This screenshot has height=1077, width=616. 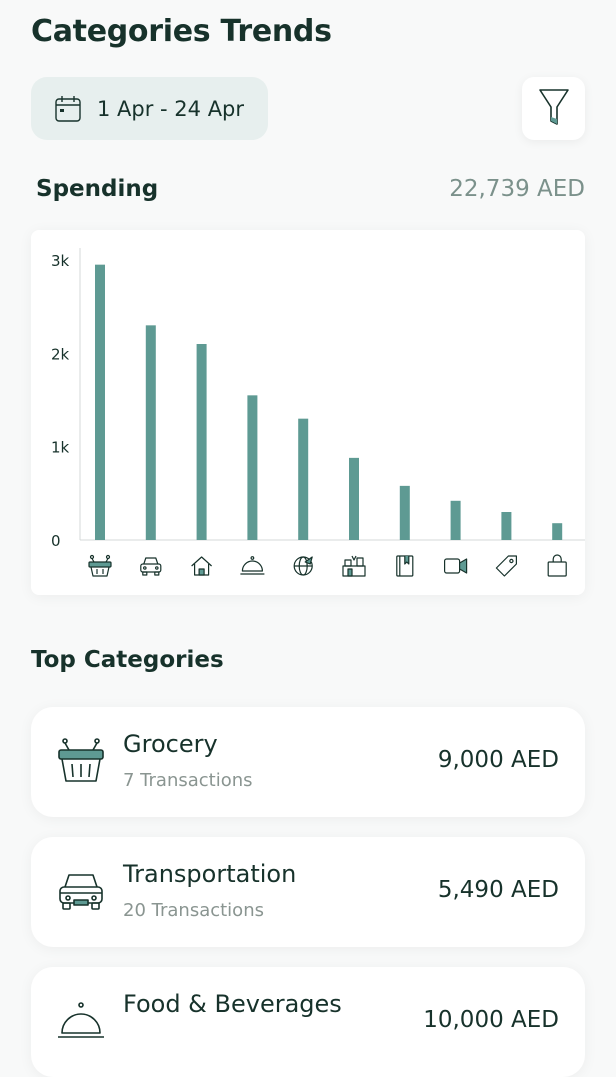 What do you see at coordinates (60, 354) in the screenshot?
I see `y-tick-label: 2k` at bounding box center [60, 354].